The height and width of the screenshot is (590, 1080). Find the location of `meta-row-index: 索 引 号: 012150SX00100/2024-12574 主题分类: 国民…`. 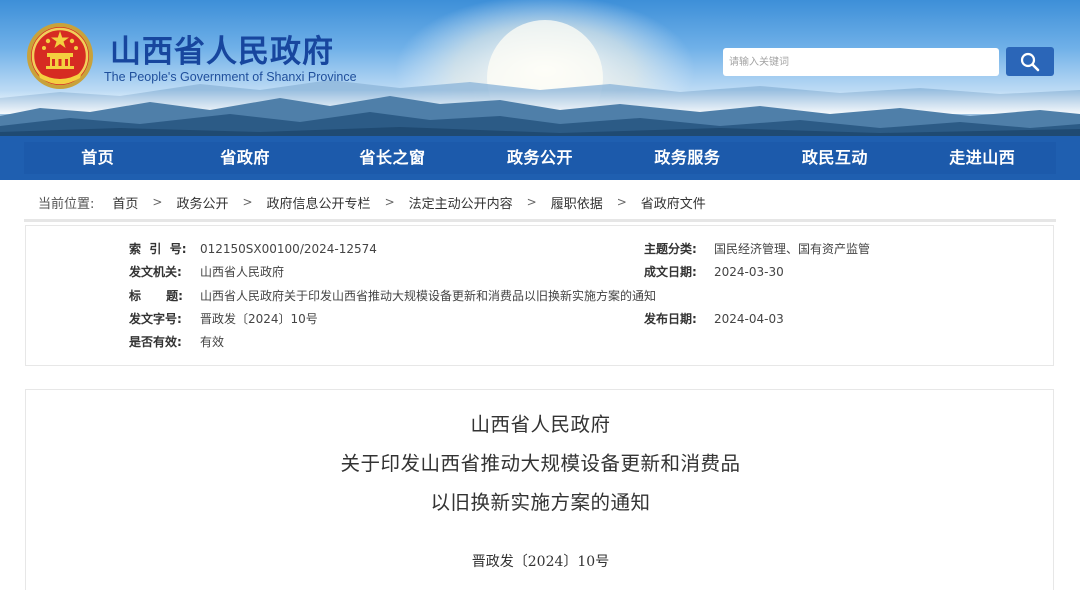

meta-row-index: 索 引 号: 012150SX00100/2024-12574 主题分类: 国民… is located at coordinates (540, 249).